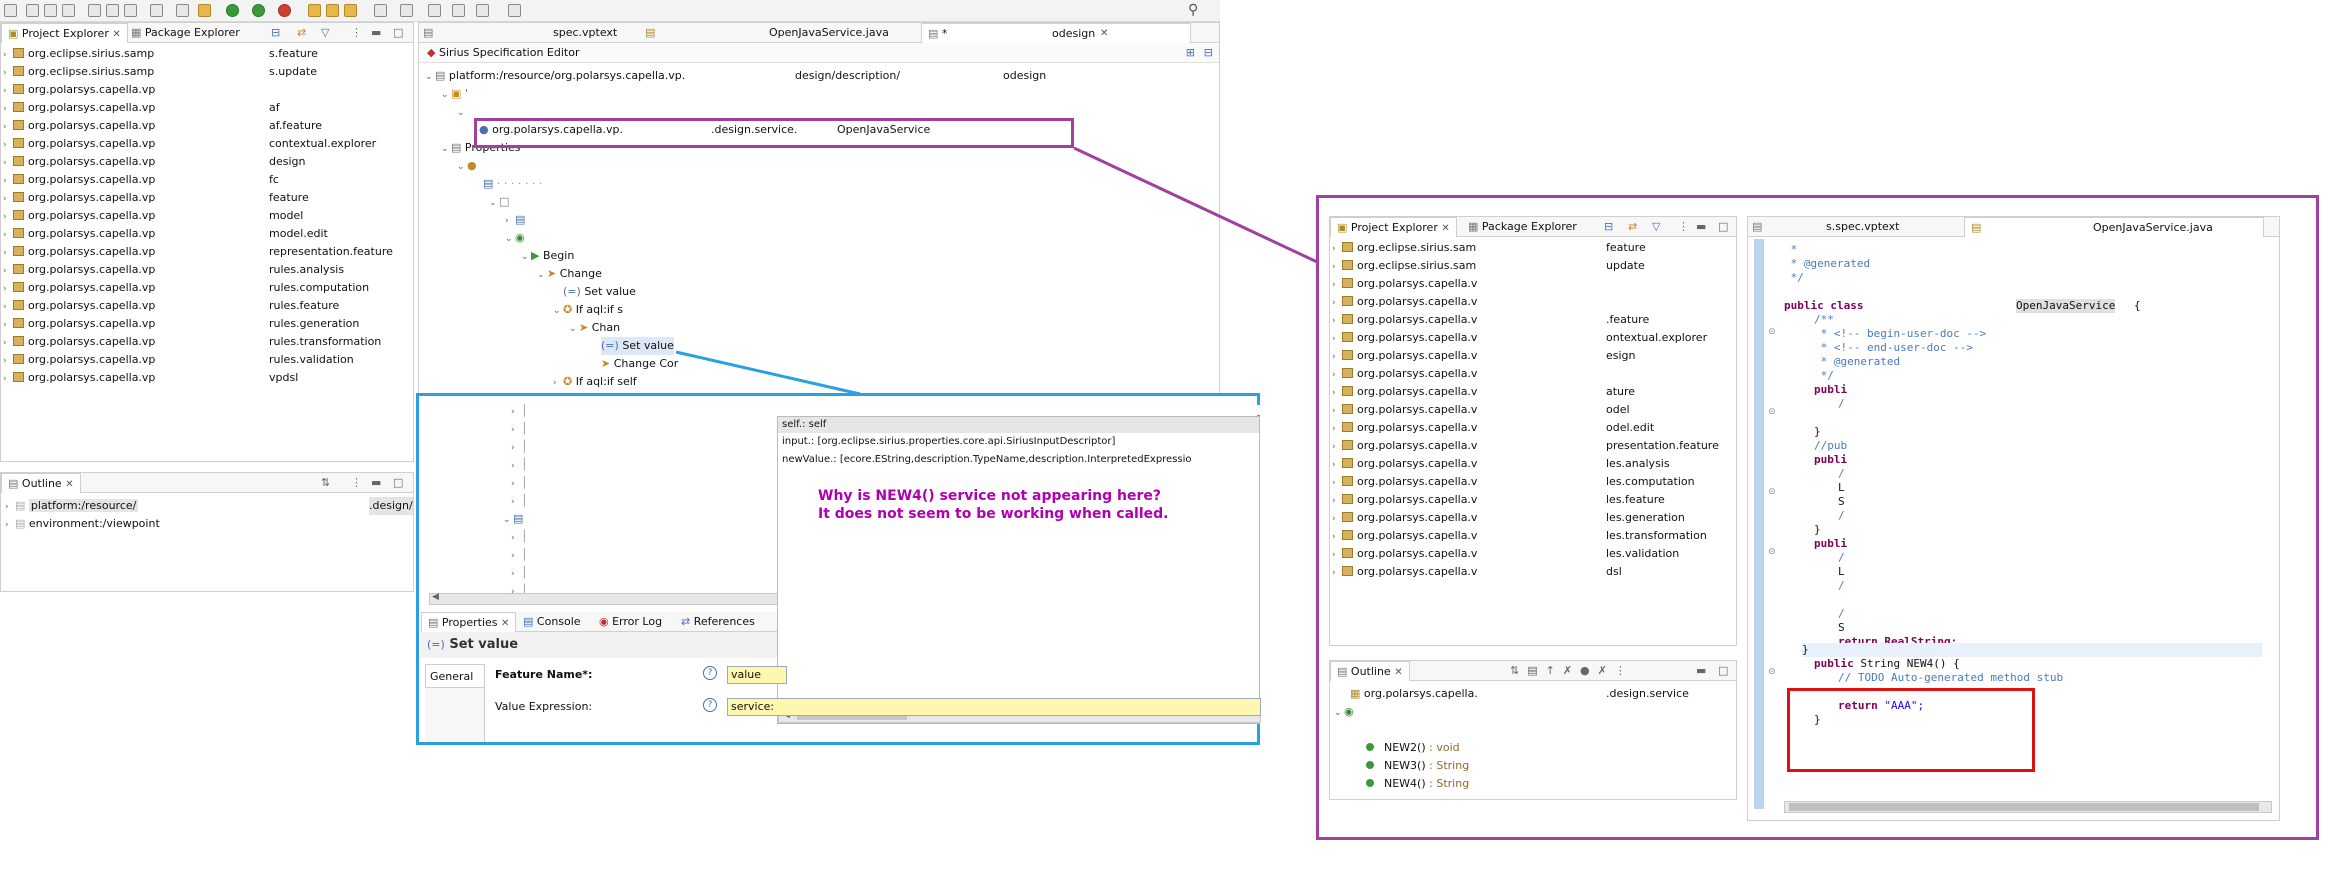  What do you see at coordinates (173, 270) in the screenshot?
I see `tree-project-item: › org.polarsys.capella.vp rules.analysis` at bounding box center [173, 270].